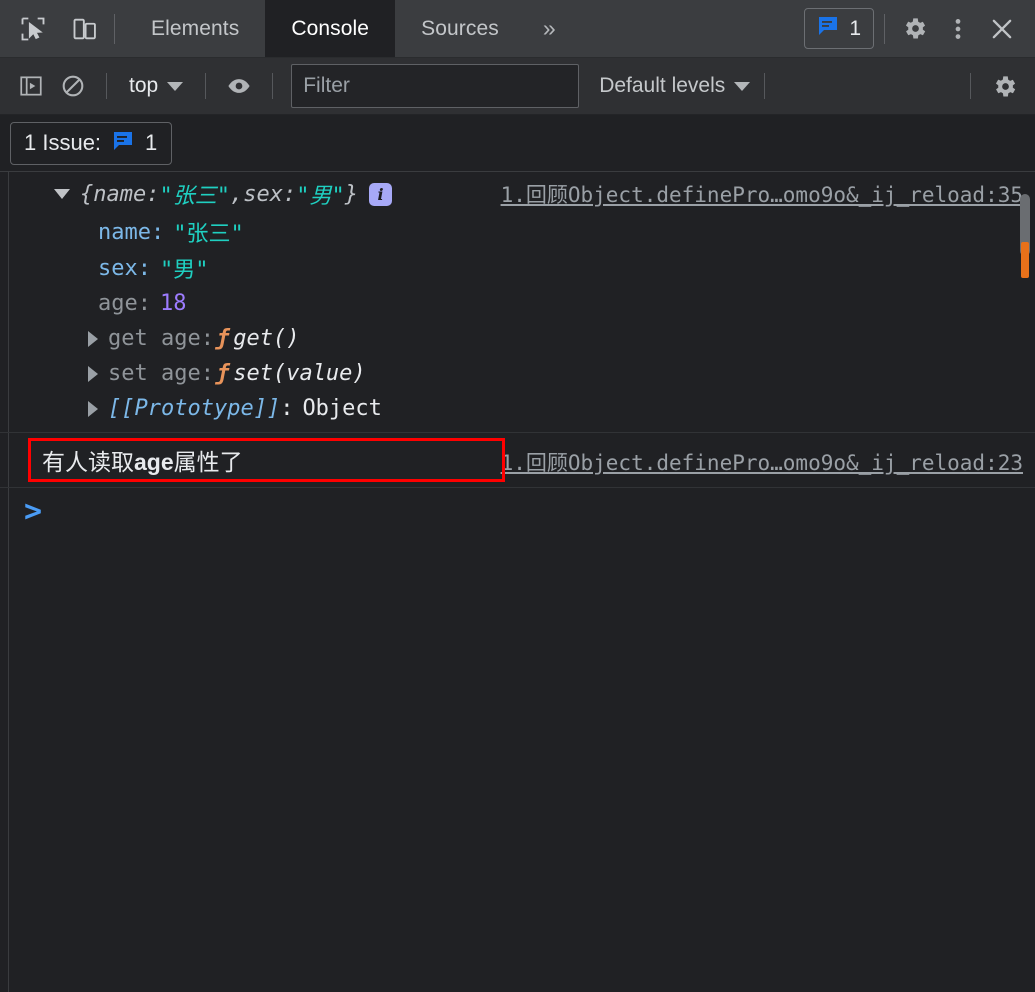 The width and height of the screenshot is (1035, 992). Describe the element at coordinates (1025, 586) in the screenshot. I see `console-scrollbar` at that location.